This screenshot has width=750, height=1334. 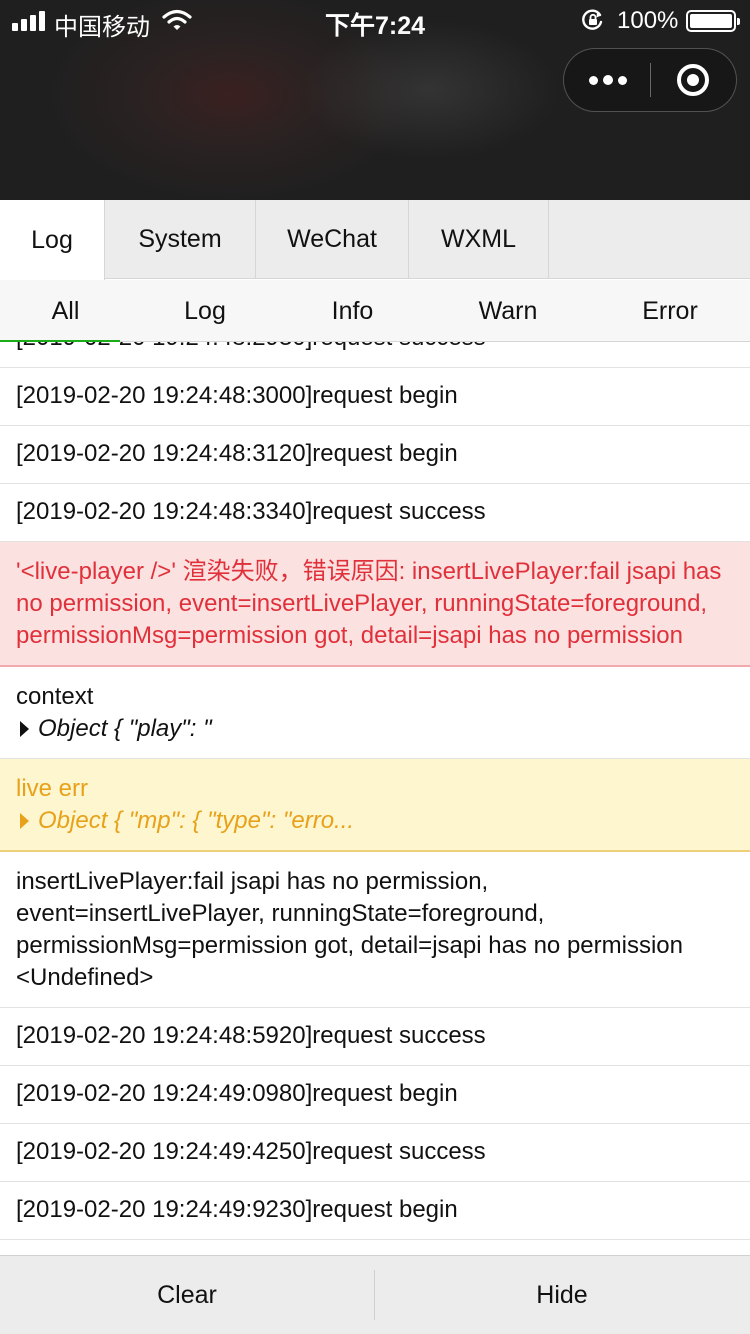 I want to click on tab-wxml: WXML, so click(x=479, y=239).